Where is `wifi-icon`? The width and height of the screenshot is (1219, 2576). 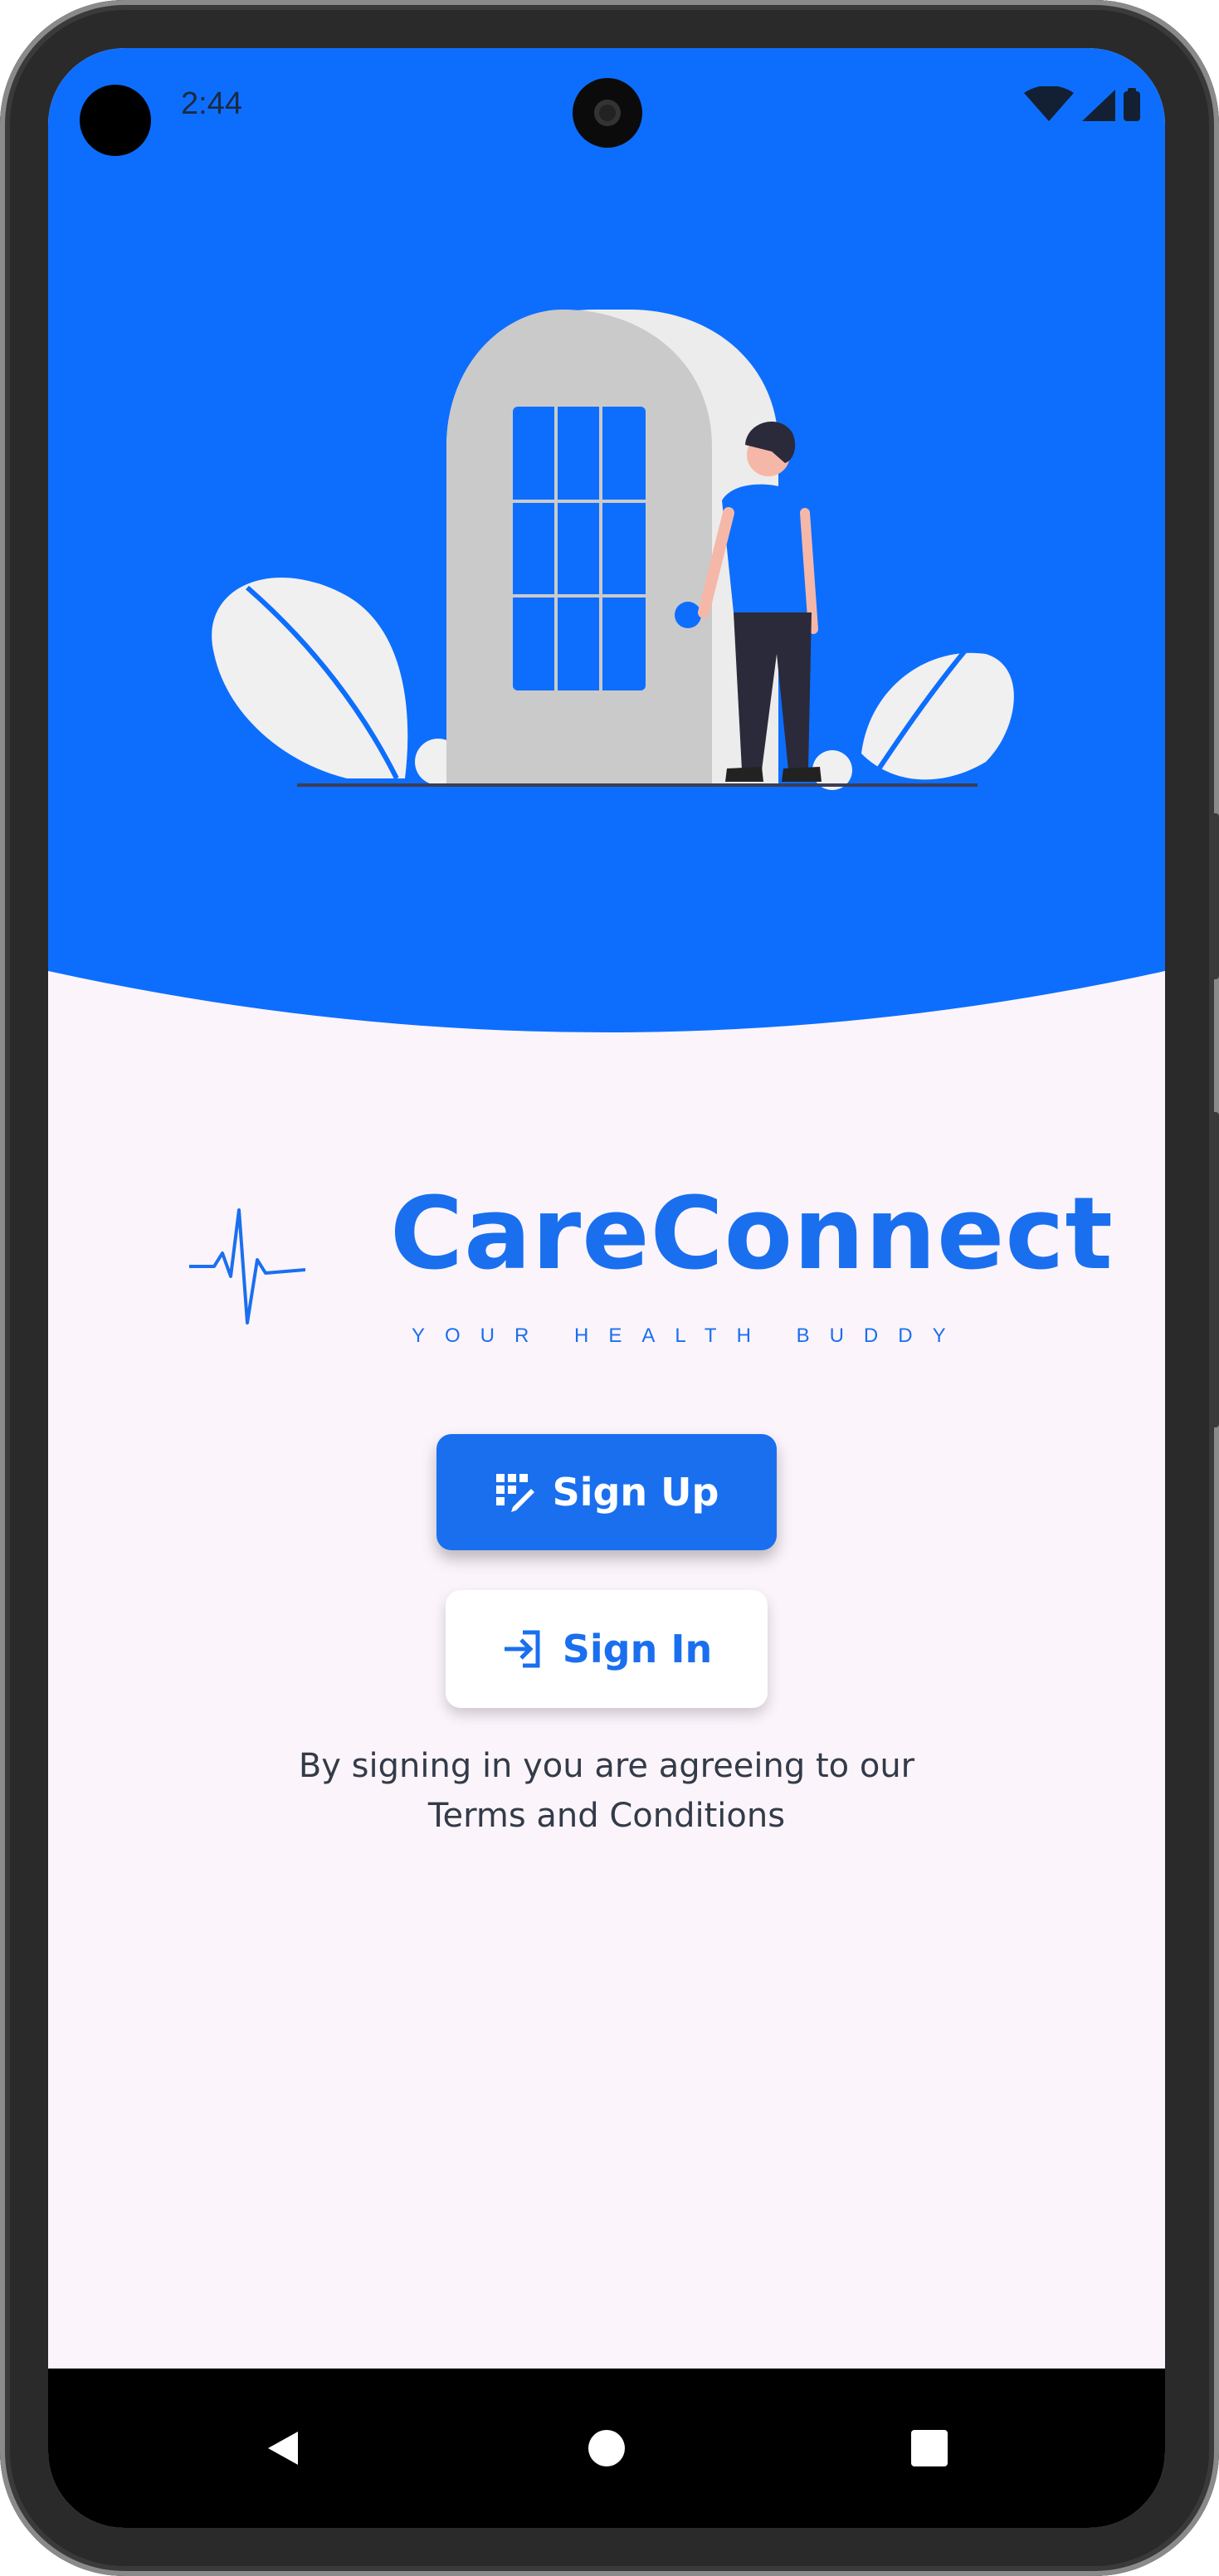
wifi-icon is located at coordinates (1049, 104).